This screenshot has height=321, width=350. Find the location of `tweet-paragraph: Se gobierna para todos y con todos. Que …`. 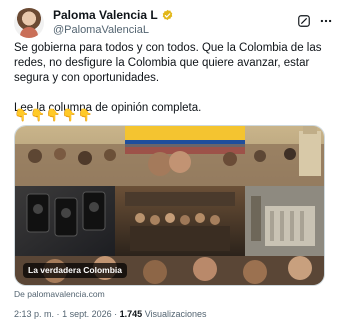

tweet-paragraph: Se gobierna para todos y con todos. Que … is located at coordinates (168, 63).